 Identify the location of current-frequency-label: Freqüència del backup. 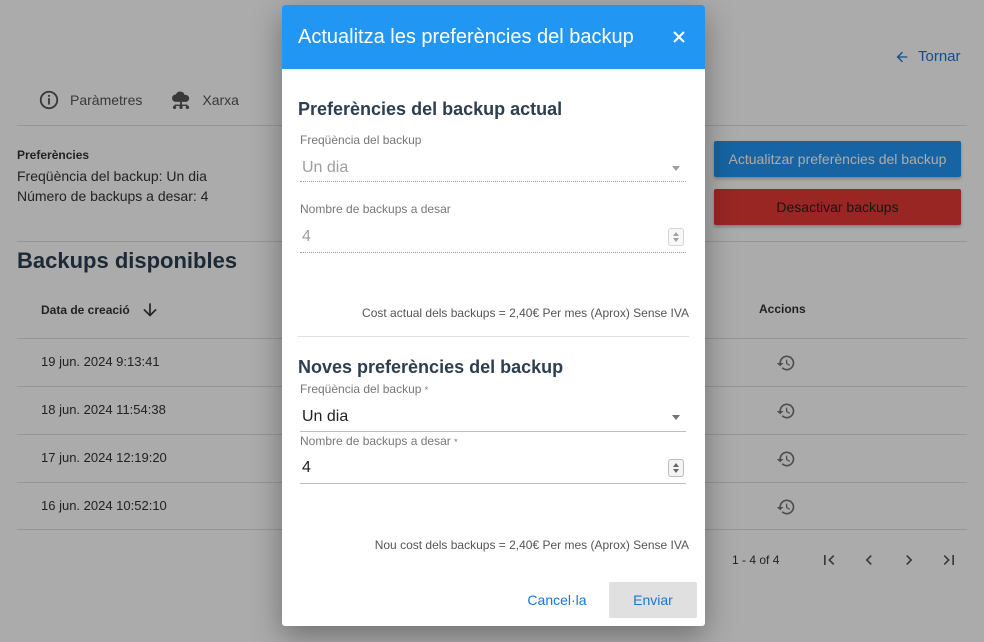
(361, 140).